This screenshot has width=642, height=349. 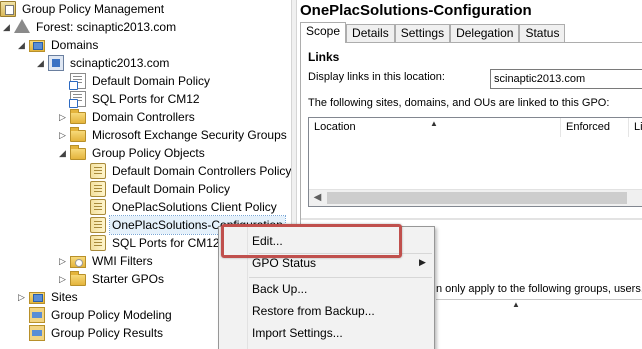 I want to click on tree-node-group-policy-objects: ◢ Group Policy Objects, so click(x=132, y=153).